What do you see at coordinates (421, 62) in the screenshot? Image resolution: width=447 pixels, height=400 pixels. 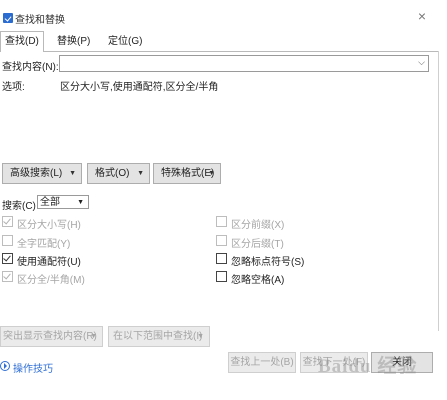 I see `chevron-down-icon: ⌵` at bounding box center [421, 62].